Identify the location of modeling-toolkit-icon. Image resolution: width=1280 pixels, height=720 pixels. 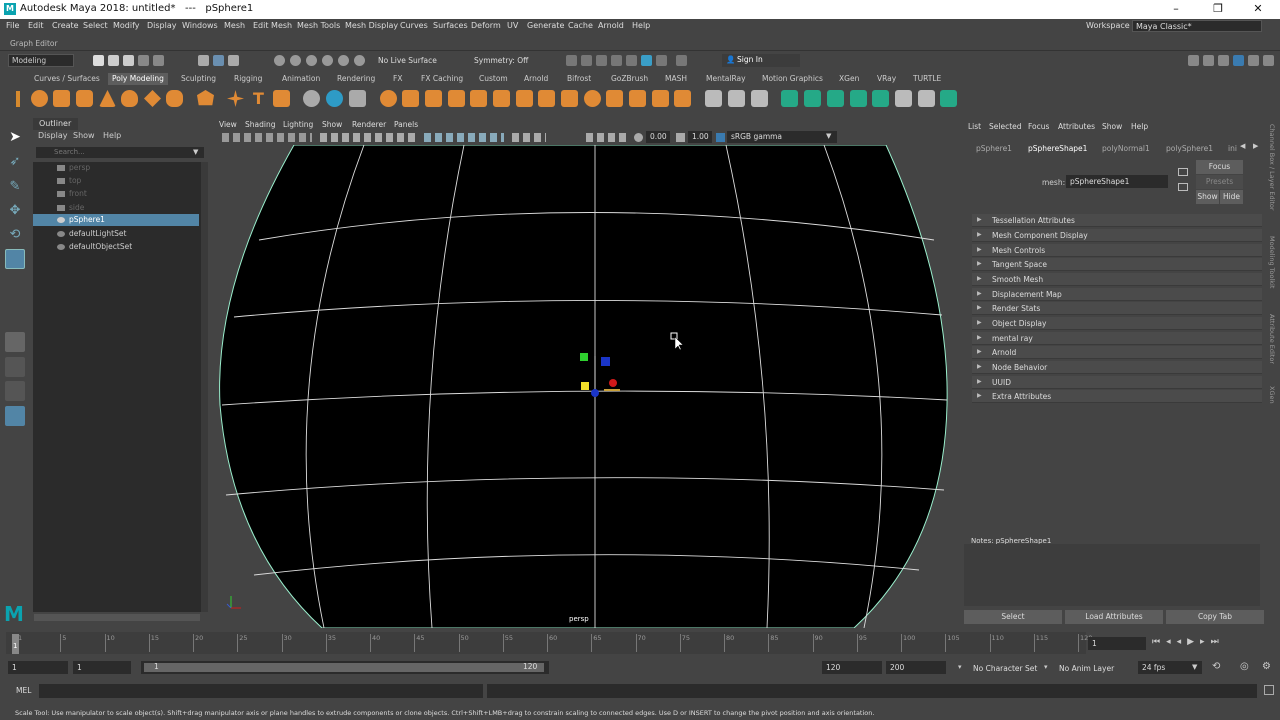
(1208, 60).